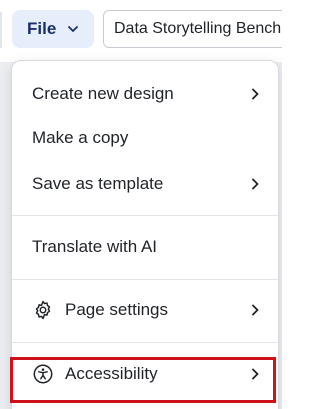 The height and width of the screenshot is (409, 320). What do you see at coordinates (145, 138) in the screenshot?
I see `menu-item-make-a-copy: Make a copy` at bounding box center [145, 138].